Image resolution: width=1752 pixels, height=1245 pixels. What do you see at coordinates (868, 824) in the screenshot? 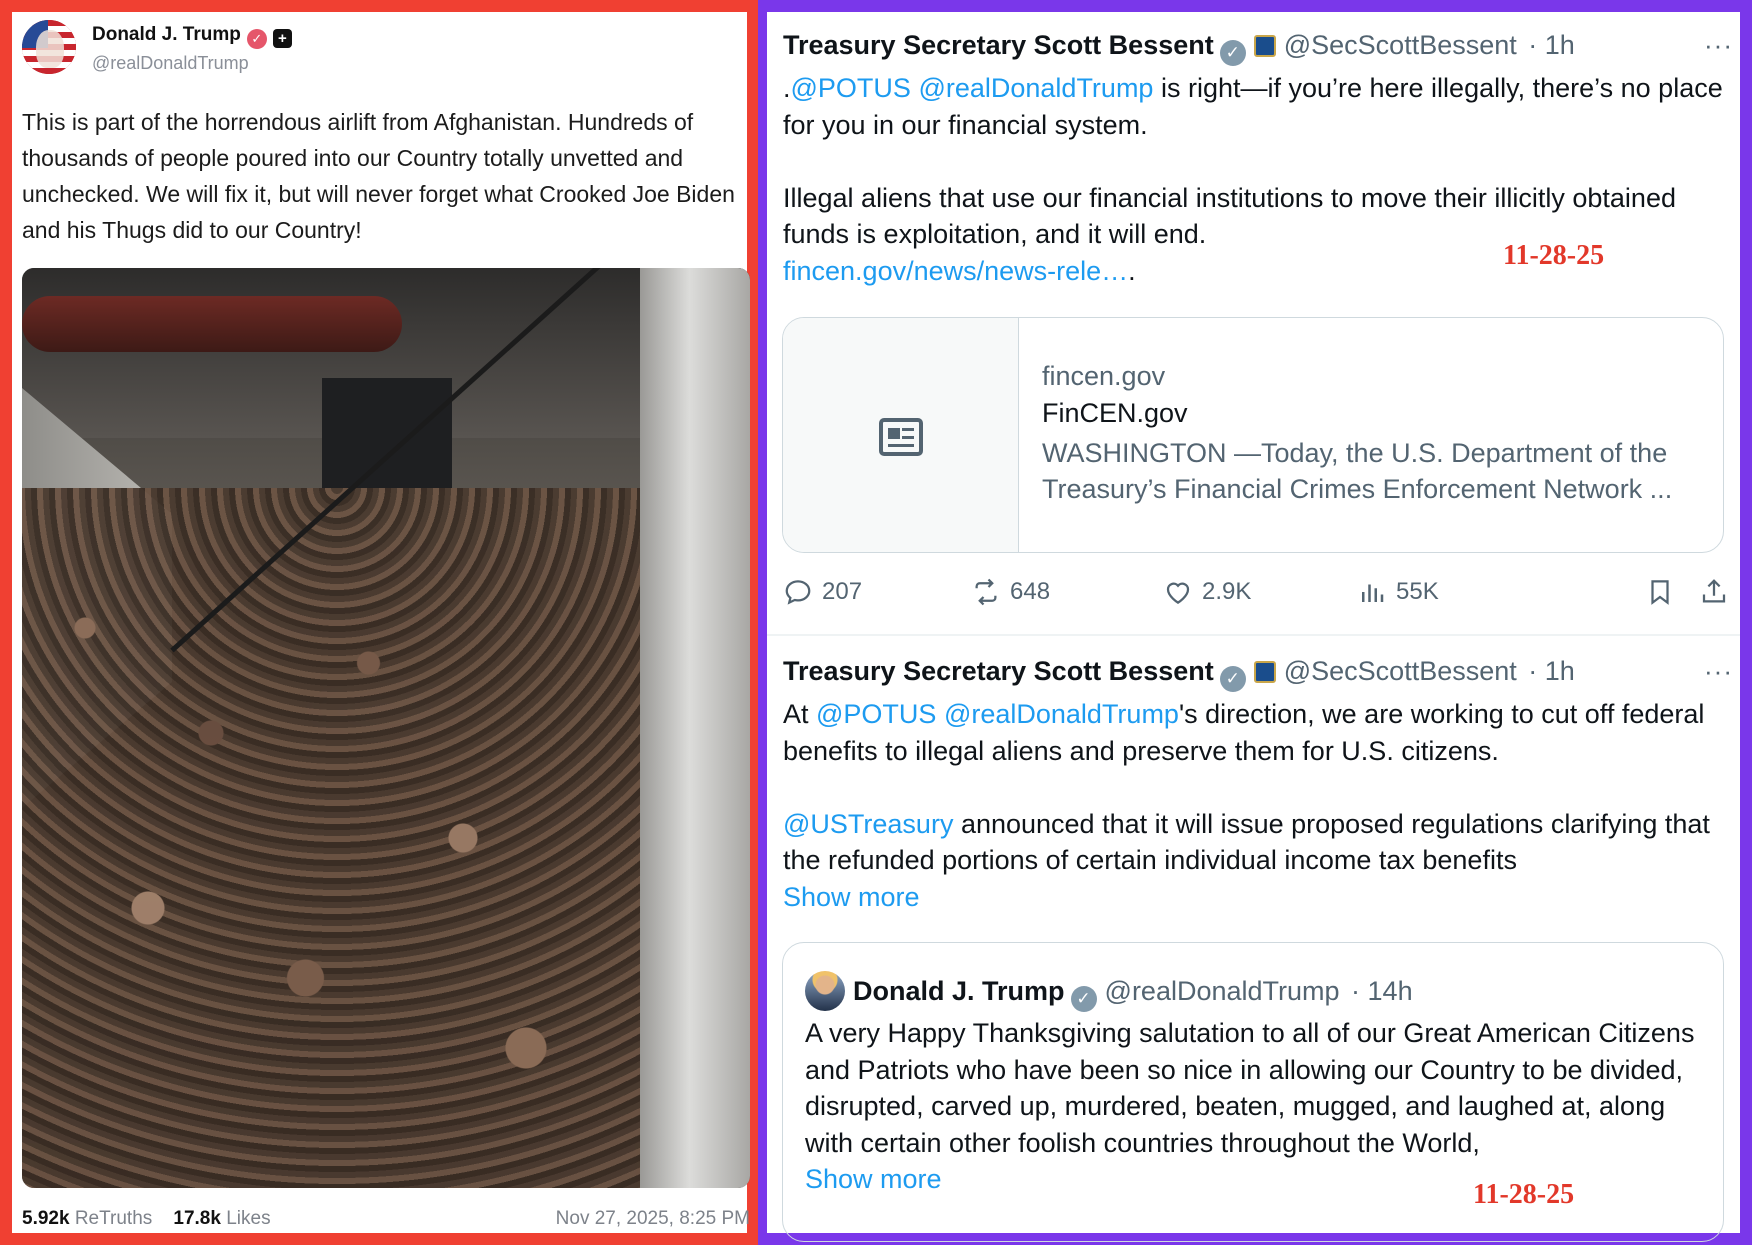
I see `mention-ustreasury: @USTreasury` at bounding box center [868, 824].